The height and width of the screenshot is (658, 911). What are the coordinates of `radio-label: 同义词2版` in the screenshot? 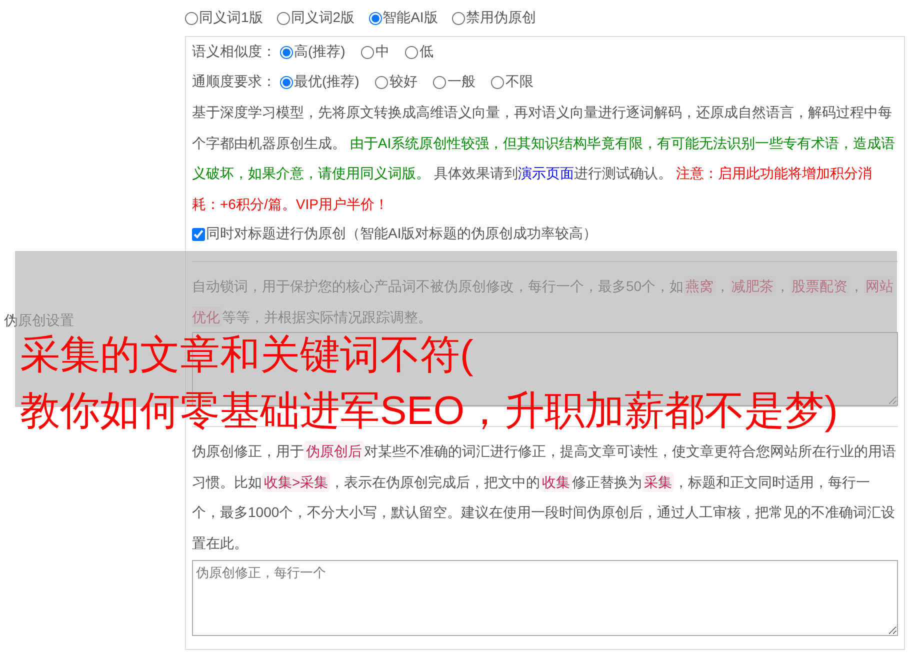 It's located at (322, 18).